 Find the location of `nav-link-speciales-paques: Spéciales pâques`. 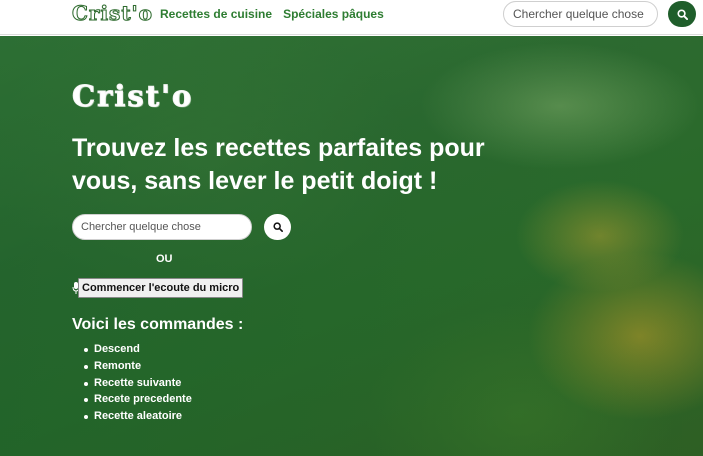

nav-link-speciales-paques: Spéciales pâques is located at coordinates (333, 14).